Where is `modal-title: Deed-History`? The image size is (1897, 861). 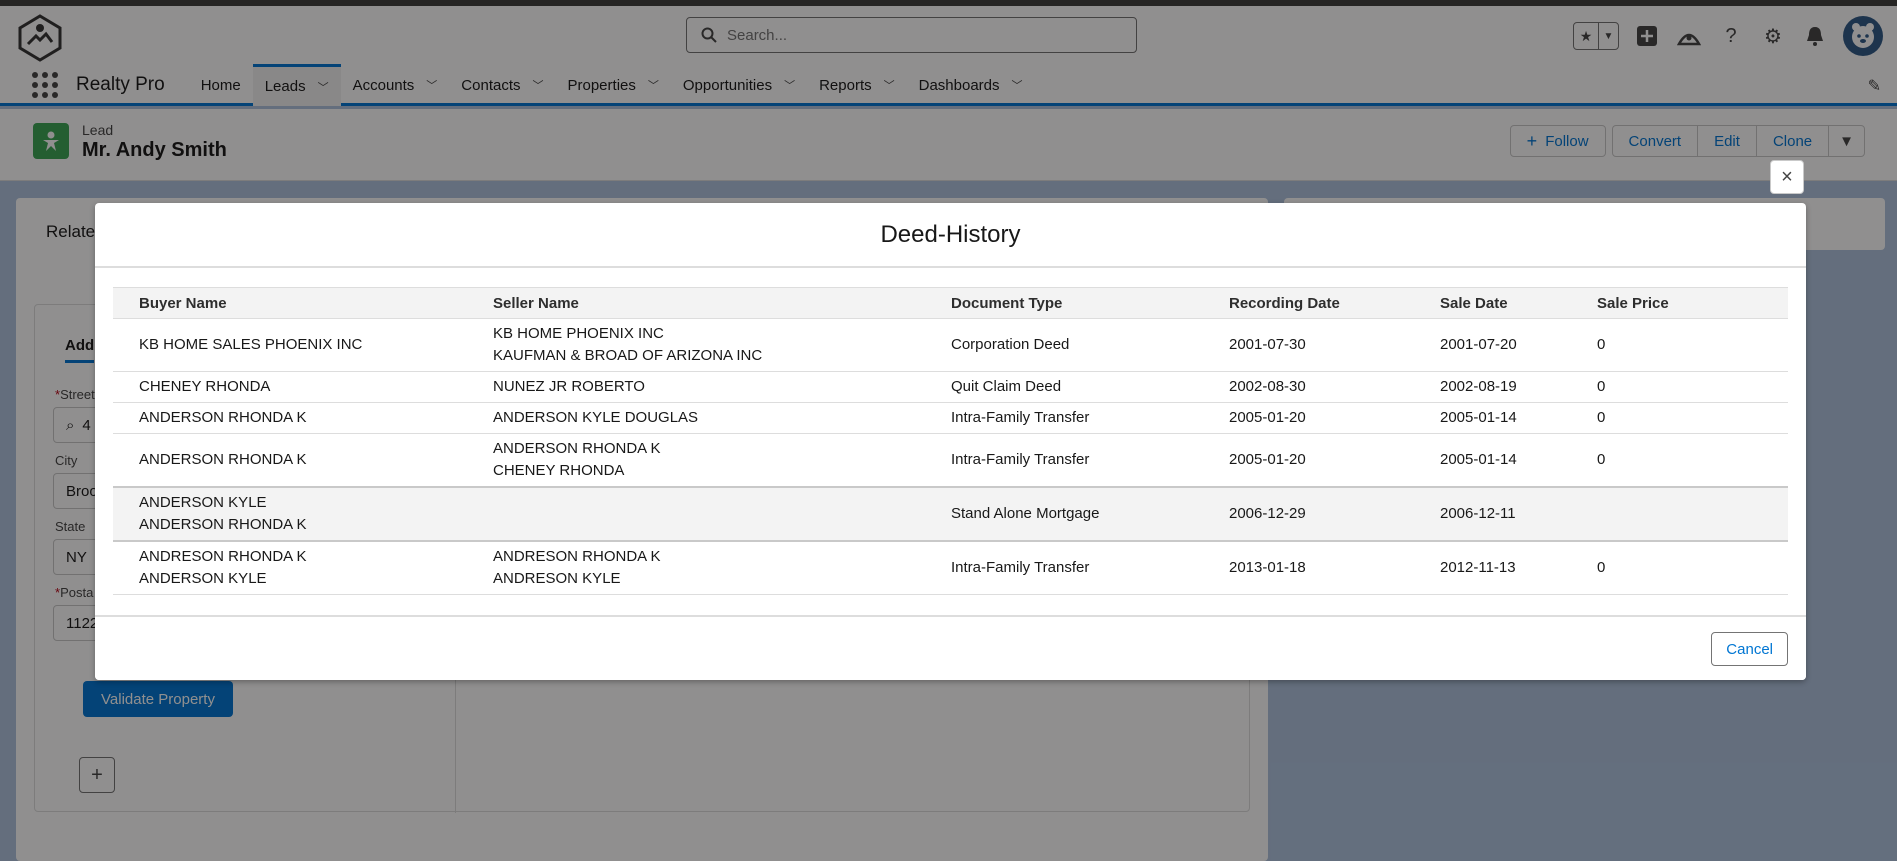 modal-title: Deed-History is located at coordinates (950, 235).